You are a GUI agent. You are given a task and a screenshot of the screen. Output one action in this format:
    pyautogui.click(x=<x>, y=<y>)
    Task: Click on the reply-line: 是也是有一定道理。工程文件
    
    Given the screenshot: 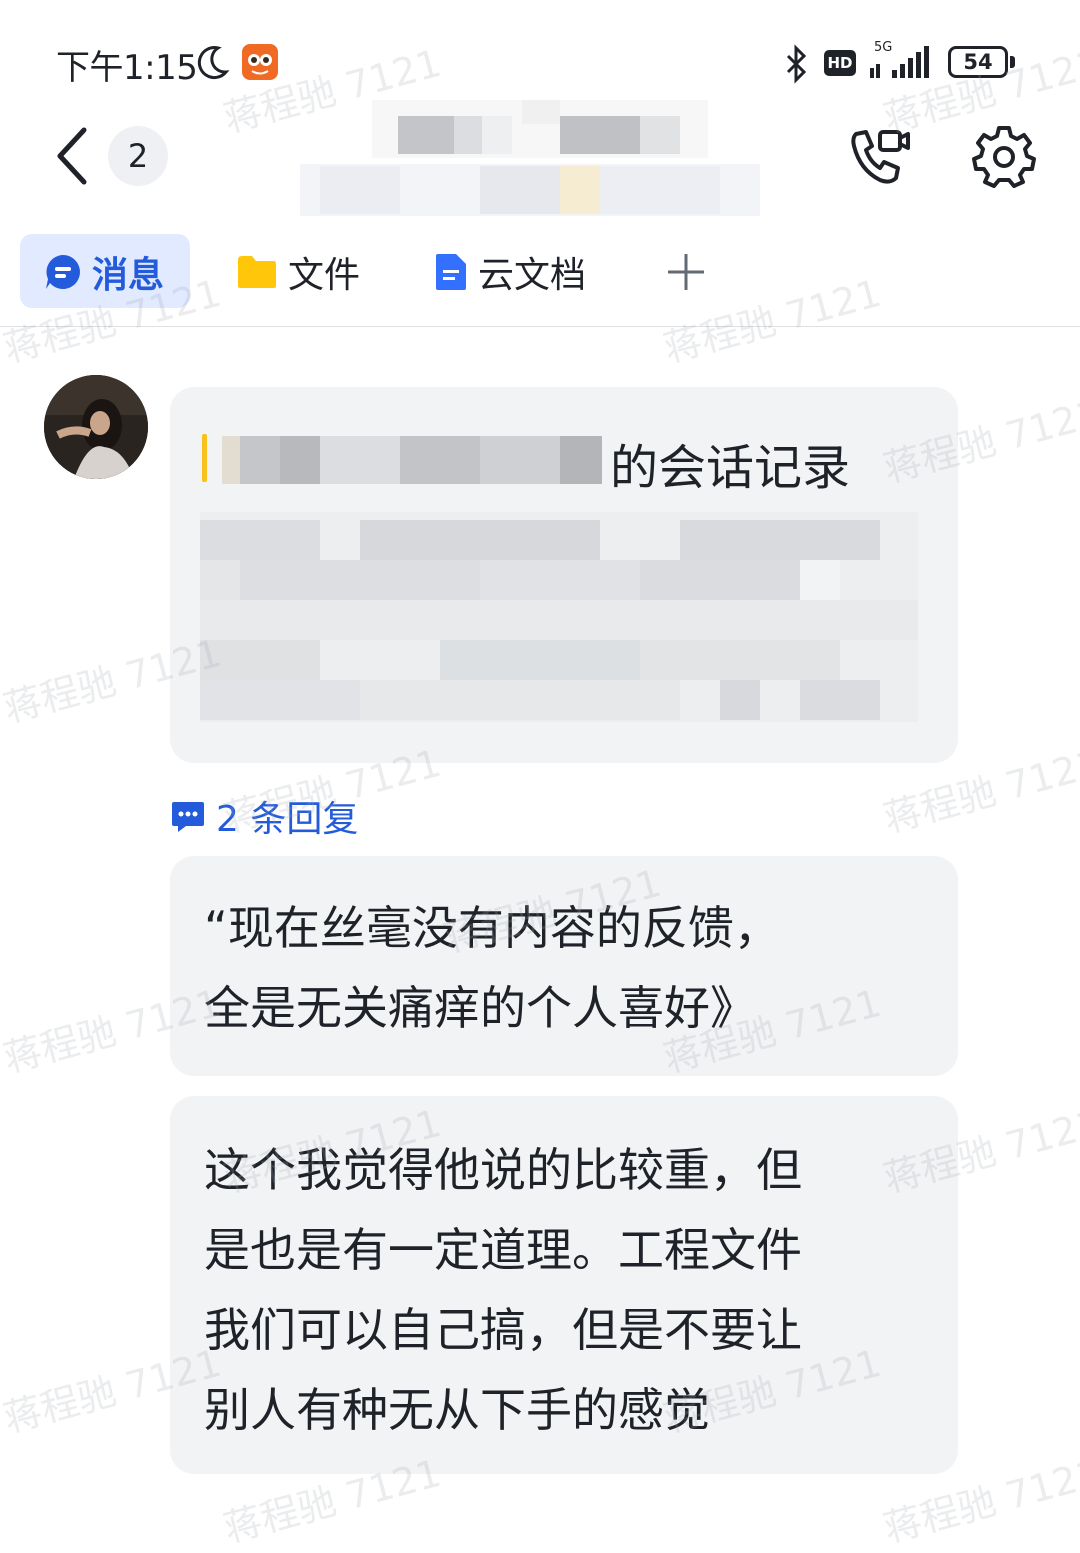 What is the action you would take?
    pyautogui.click(x=503, y=1250)
    